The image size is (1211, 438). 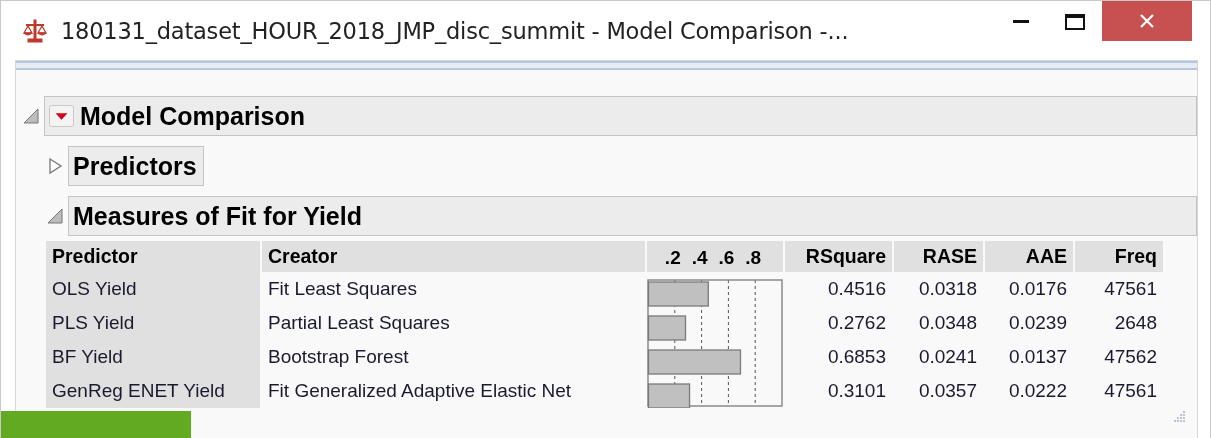 What do you see at coordinates (1179, 417) in the screenshot?
I see `resize-grip-icon` at bounding box center [1179, 417].